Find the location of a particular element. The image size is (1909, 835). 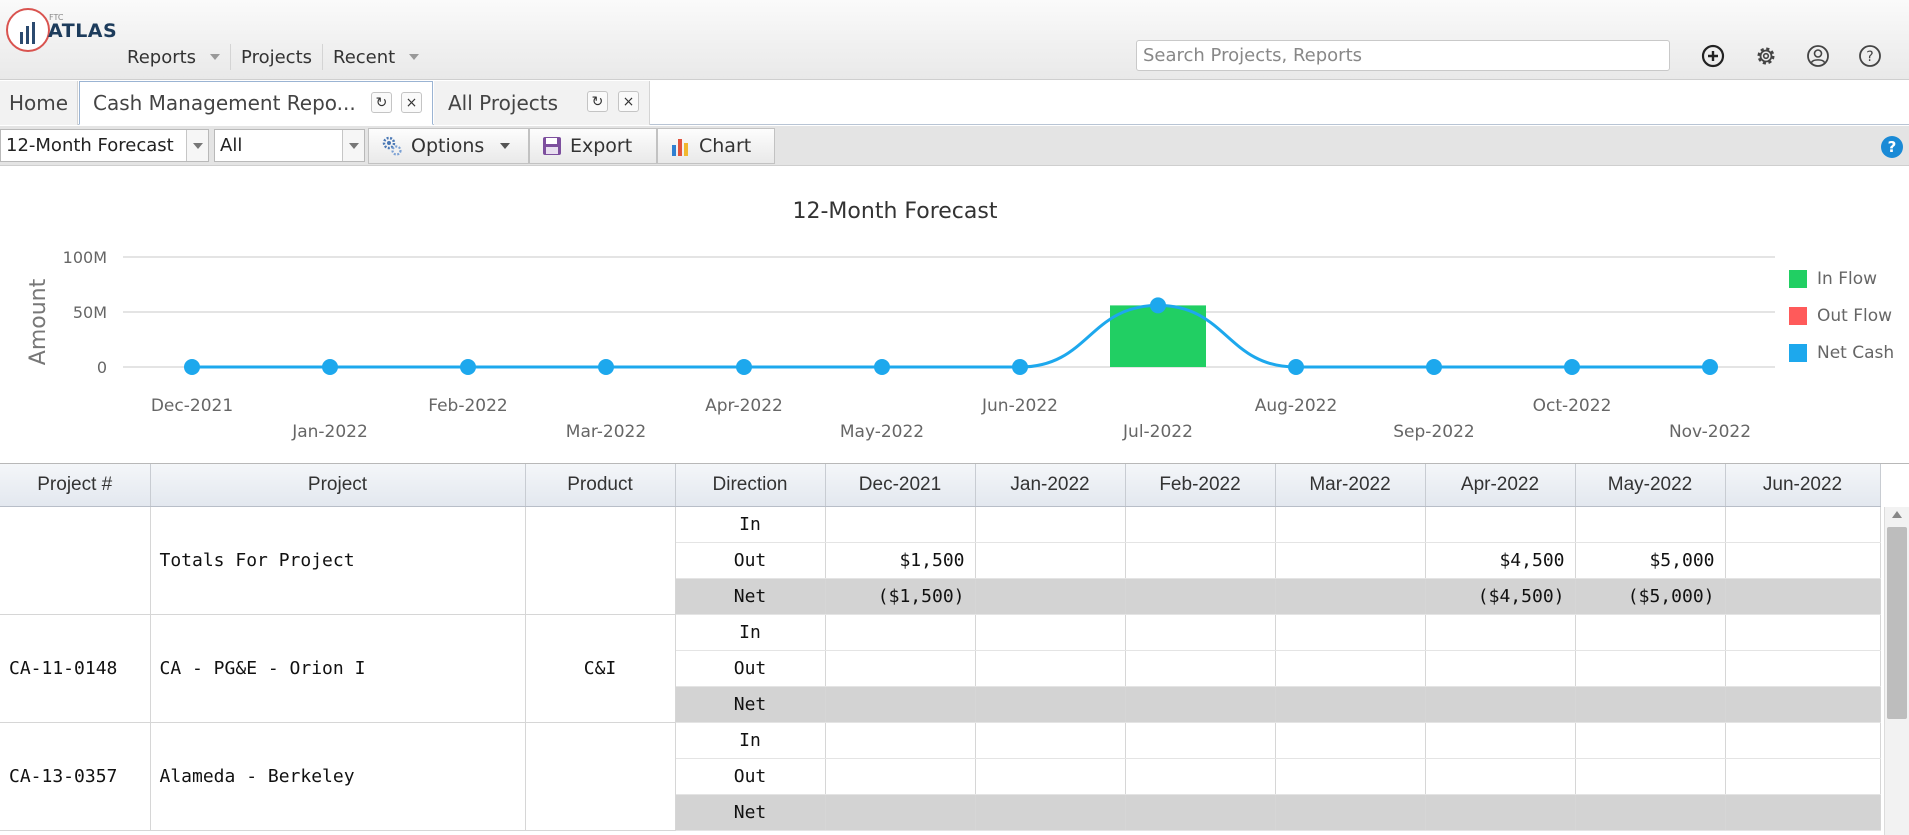

column-header: Jun-2022 is located at coordinates (1803, 485).